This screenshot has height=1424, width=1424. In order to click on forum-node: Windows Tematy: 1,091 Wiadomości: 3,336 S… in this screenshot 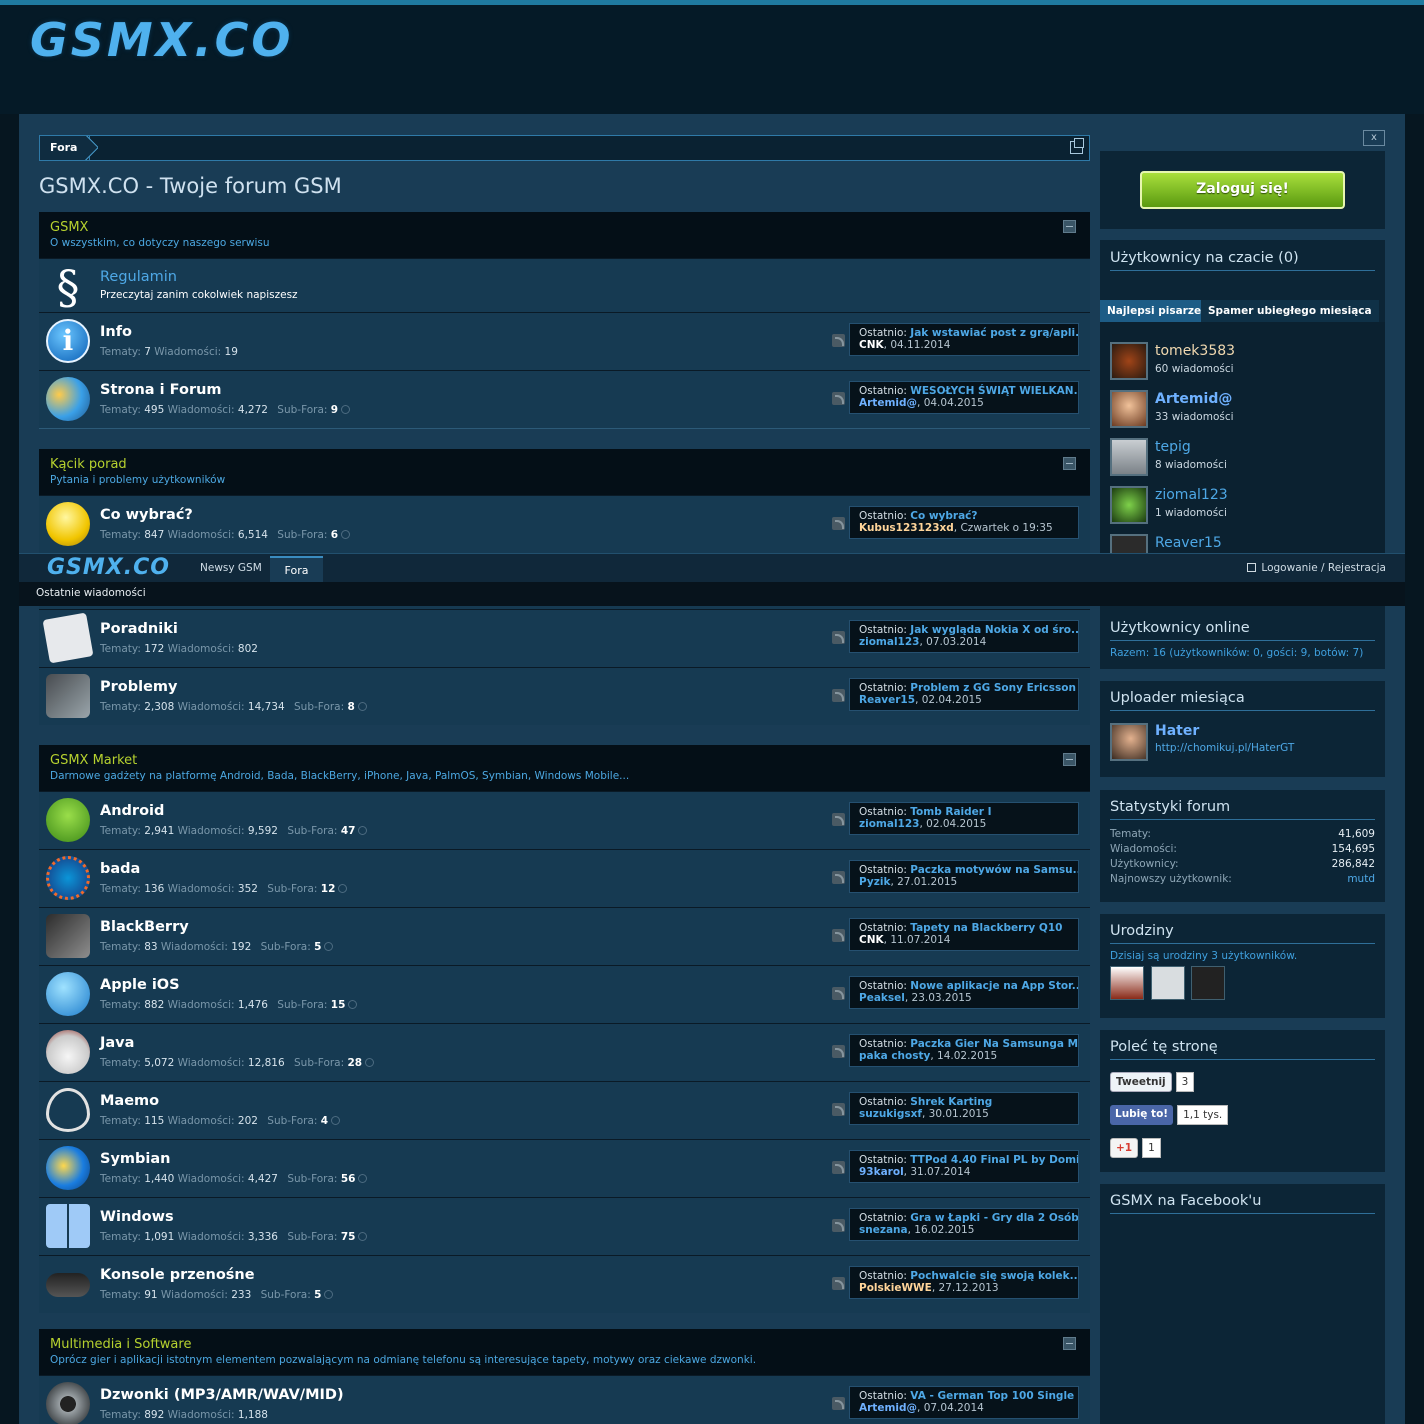, I will do `click(564, 1226)`.